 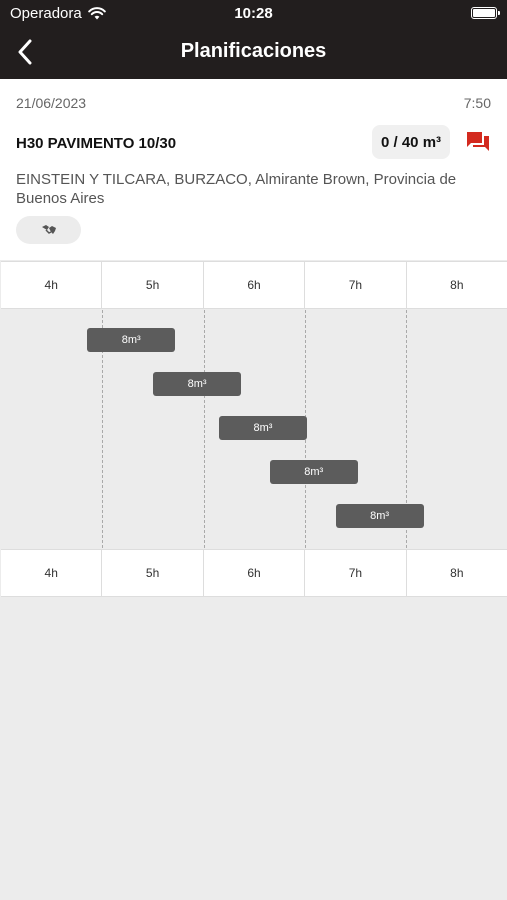 What do you see at coordinates (485, 13) in the screenshot?
I see `battery-icon` at bounding box center [485, 13].